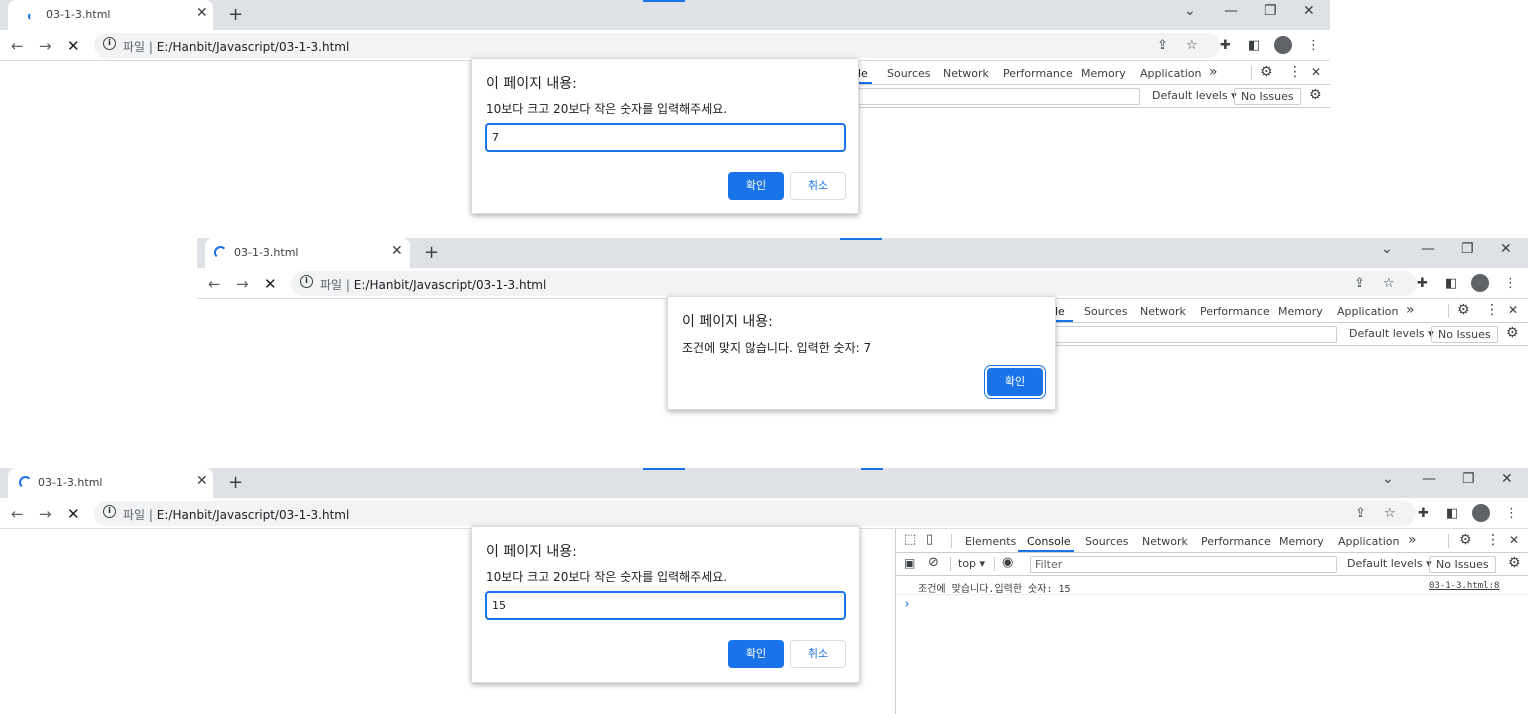 The image size is (1528, 714). Describe the element at coordinates (910, 539) in the screenshot. I see `inspect-element-icon: ⬚` at that location.